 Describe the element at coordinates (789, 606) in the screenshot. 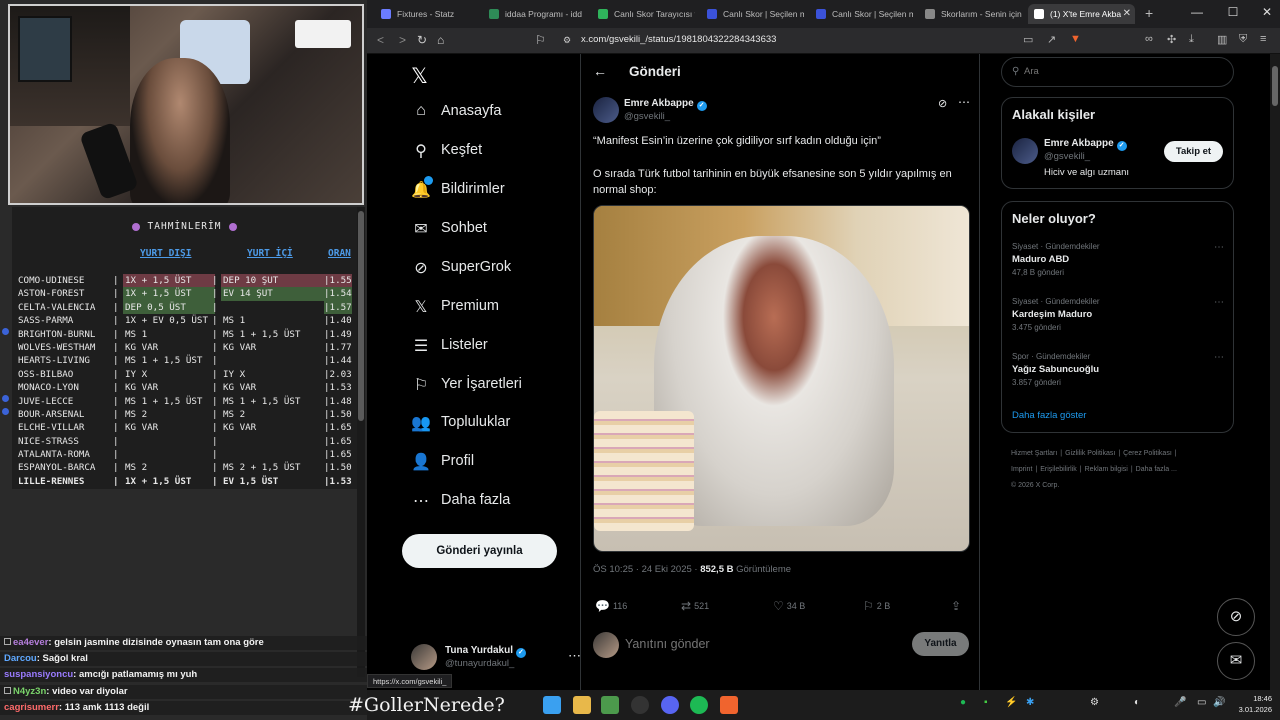

I see `like-stat: ♡ 34 B` at that location.